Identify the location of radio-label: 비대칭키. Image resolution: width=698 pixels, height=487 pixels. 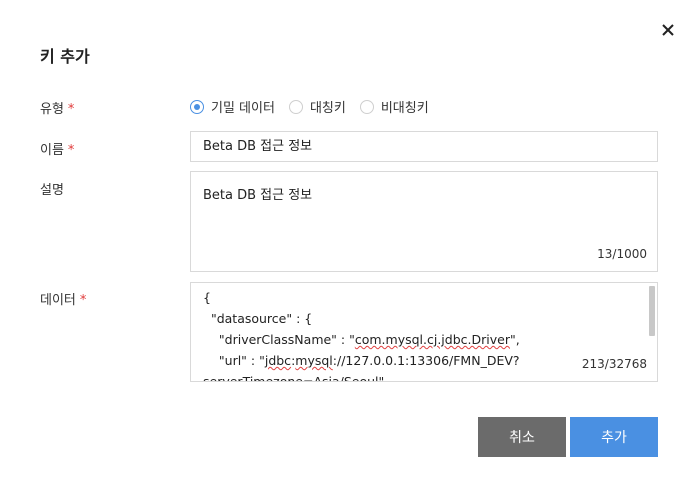
(404, 108).